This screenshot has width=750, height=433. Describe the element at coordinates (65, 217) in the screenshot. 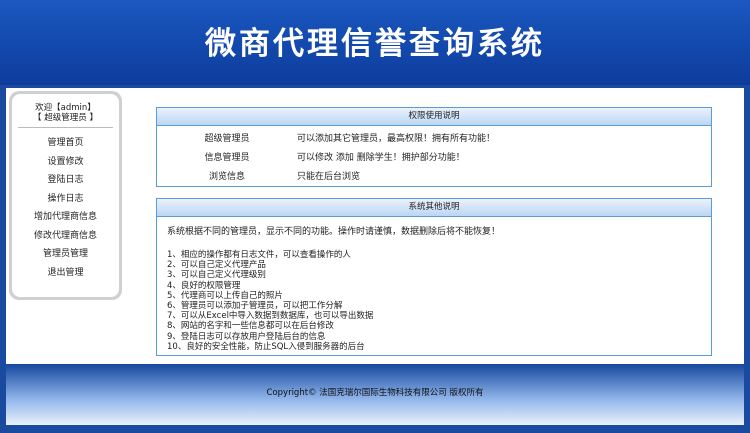

I see `sidebar-item-add-agent: 增加代理商信息` at that location.